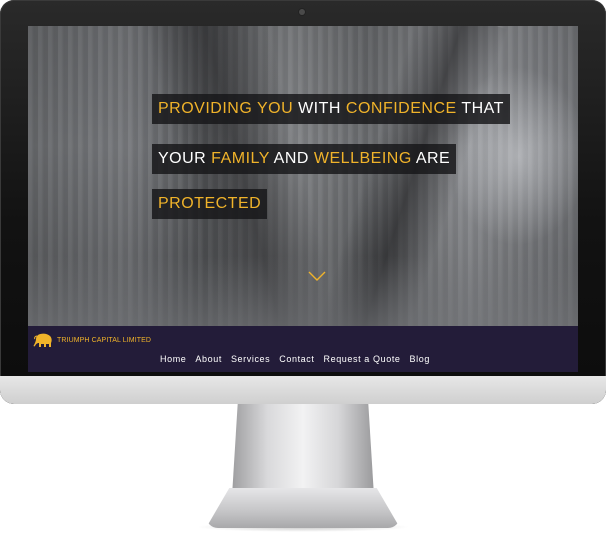 Image resolution: width=606 pixels, height=537 pixels. Describe the element at coordinates (303, 450) in the screenshot. I see `monitor-stand-neck` at that location.